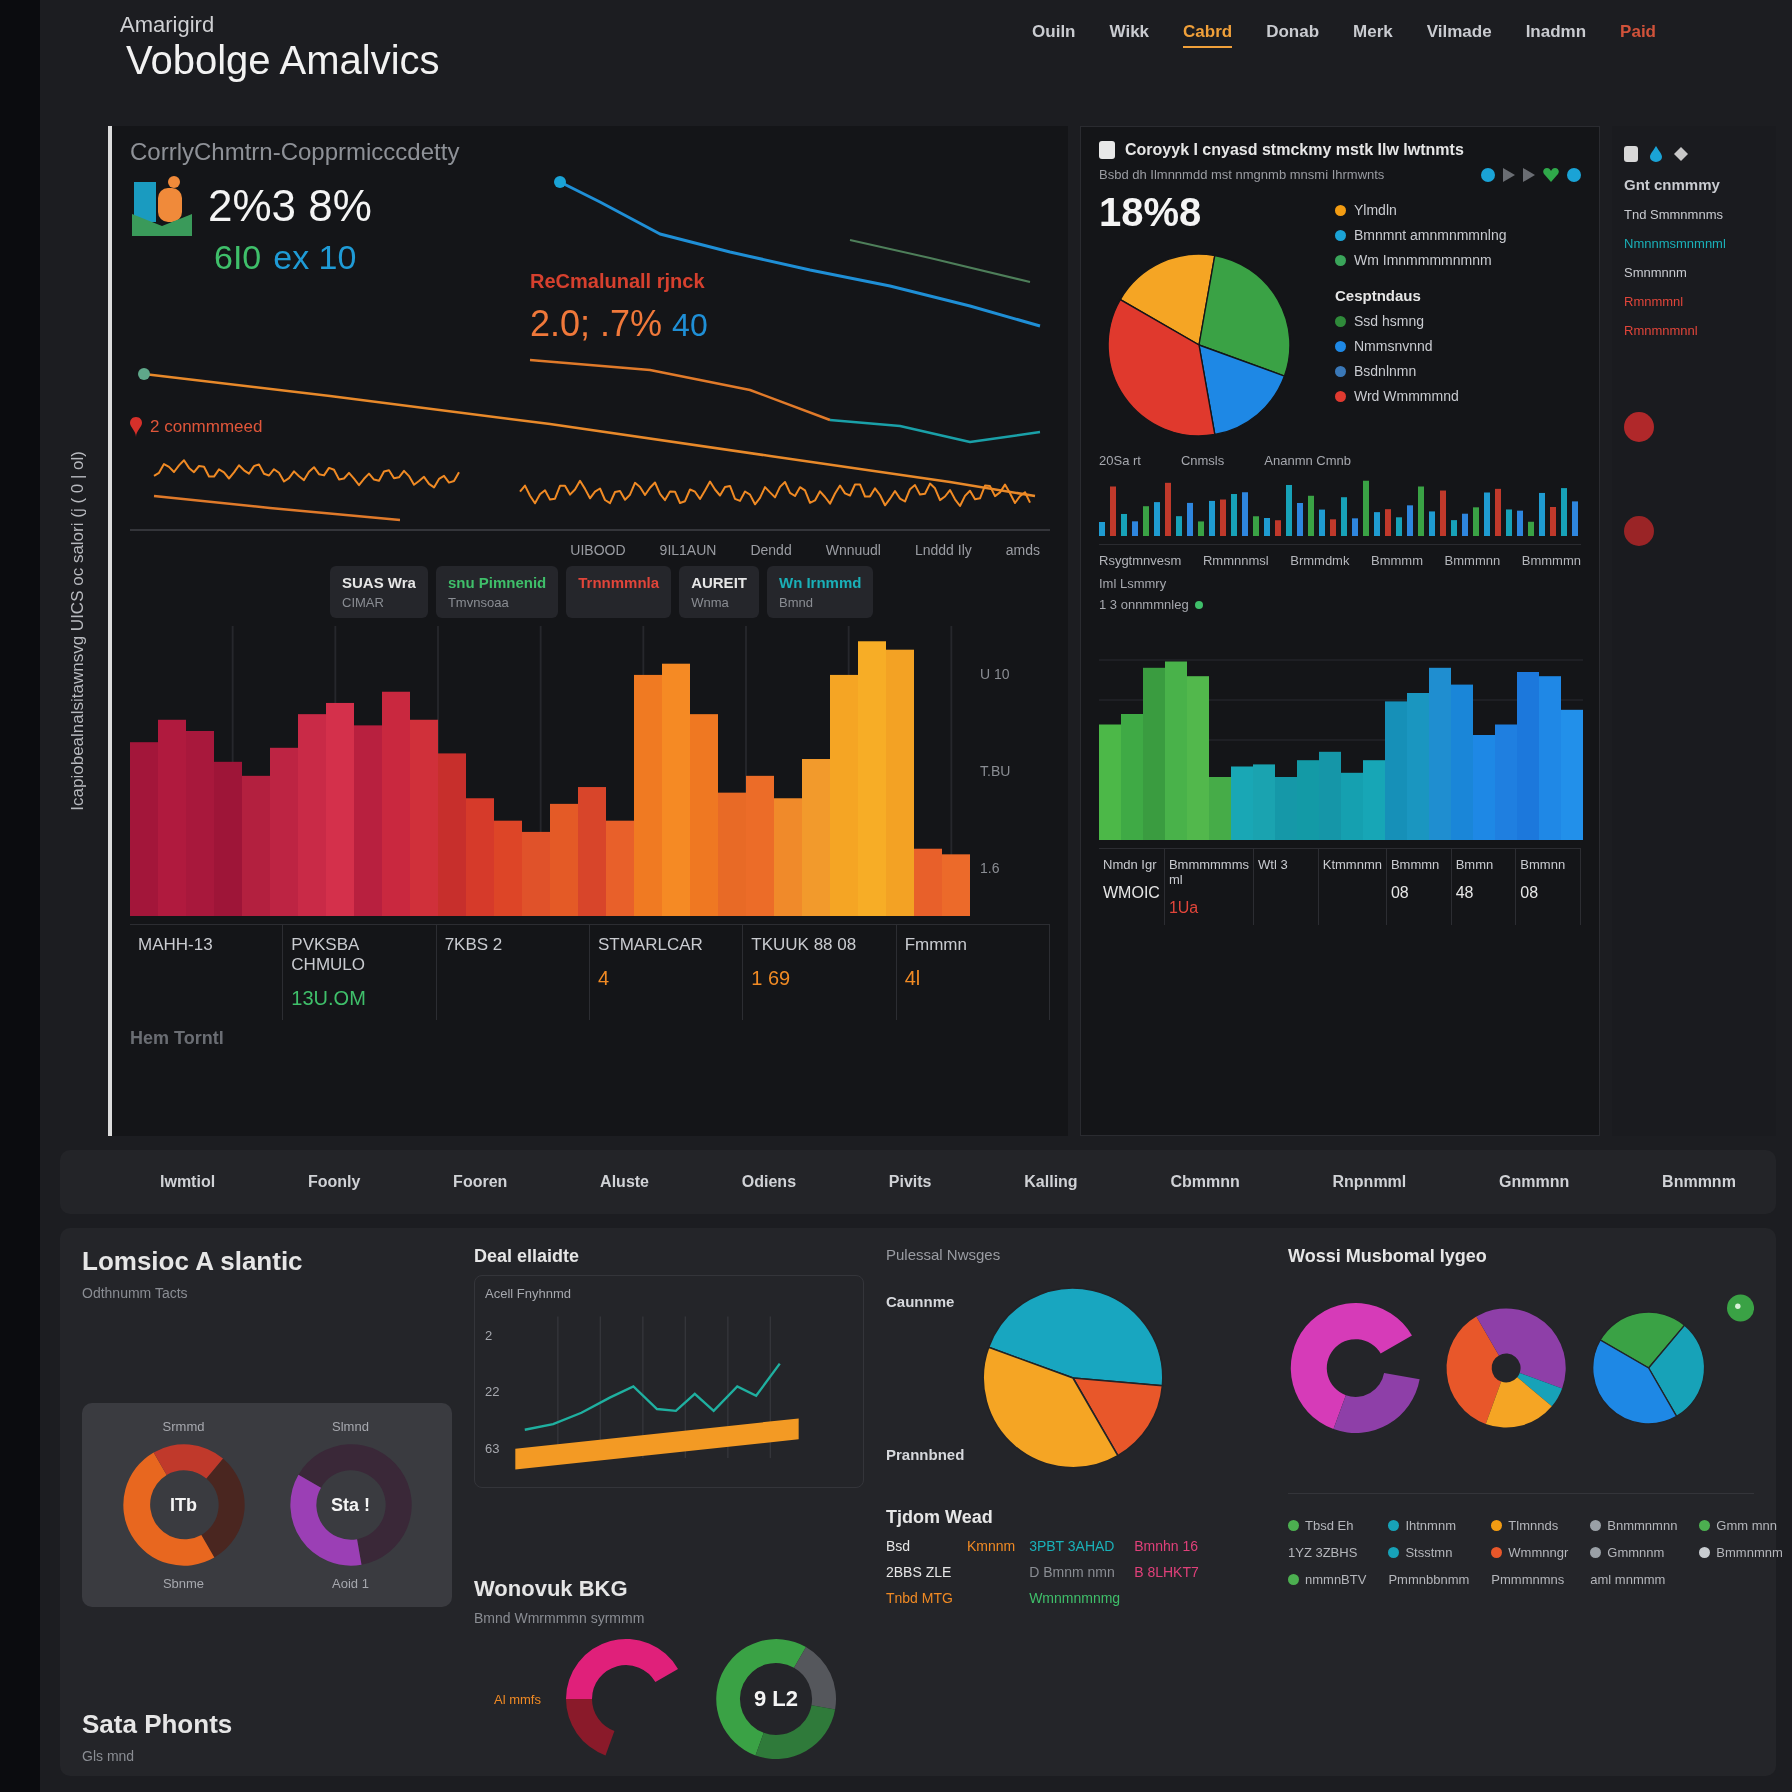 This screenshot has width=1792, height=1792. I want to click on tab: Fooren, so click(480, 1182).